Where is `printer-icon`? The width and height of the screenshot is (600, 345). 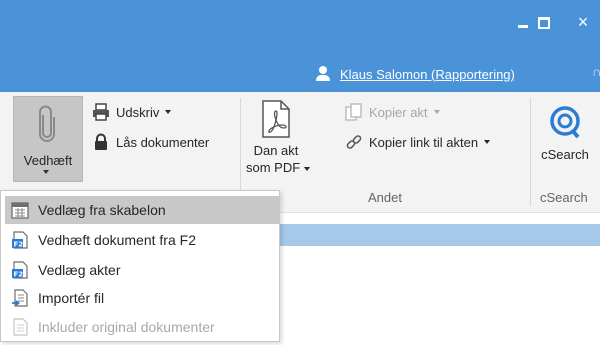
printer-icon is located at coordinates (101, 112).